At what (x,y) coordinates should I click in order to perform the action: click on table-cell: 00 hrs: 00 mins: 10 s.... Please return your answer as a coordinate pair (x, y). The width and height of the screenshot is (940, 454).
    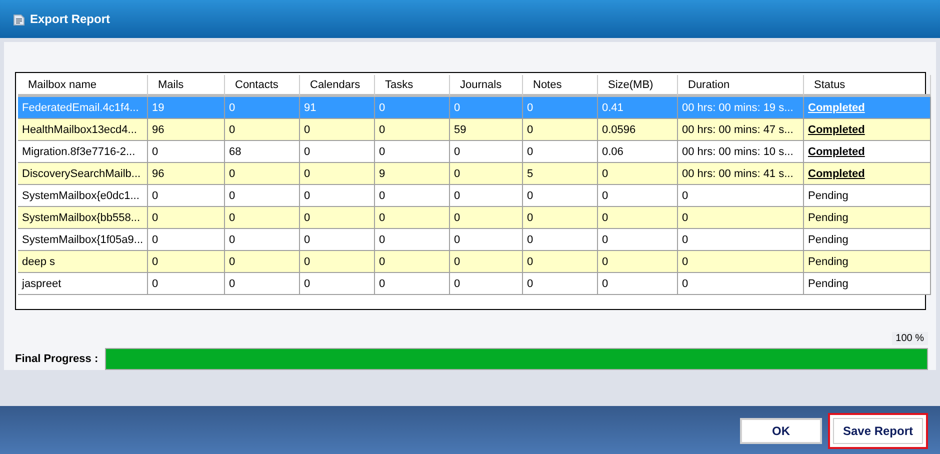
    Looking at the image, I should click on (741, 152).